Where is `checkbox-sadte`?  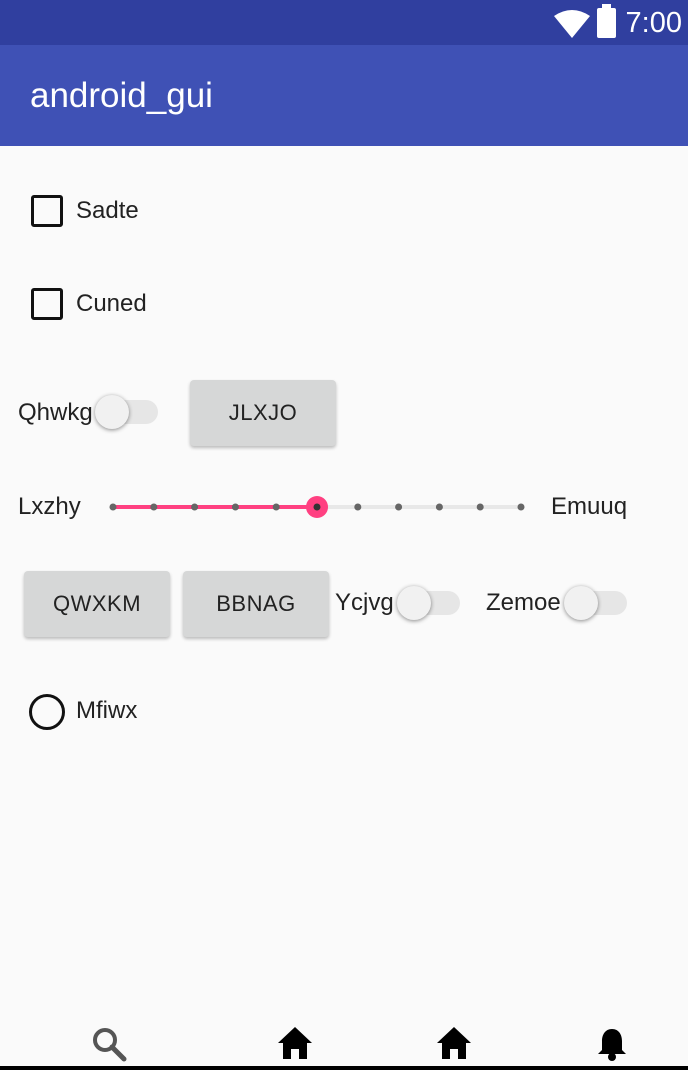 checkbox-sadte is located at coordinates (47, 211).